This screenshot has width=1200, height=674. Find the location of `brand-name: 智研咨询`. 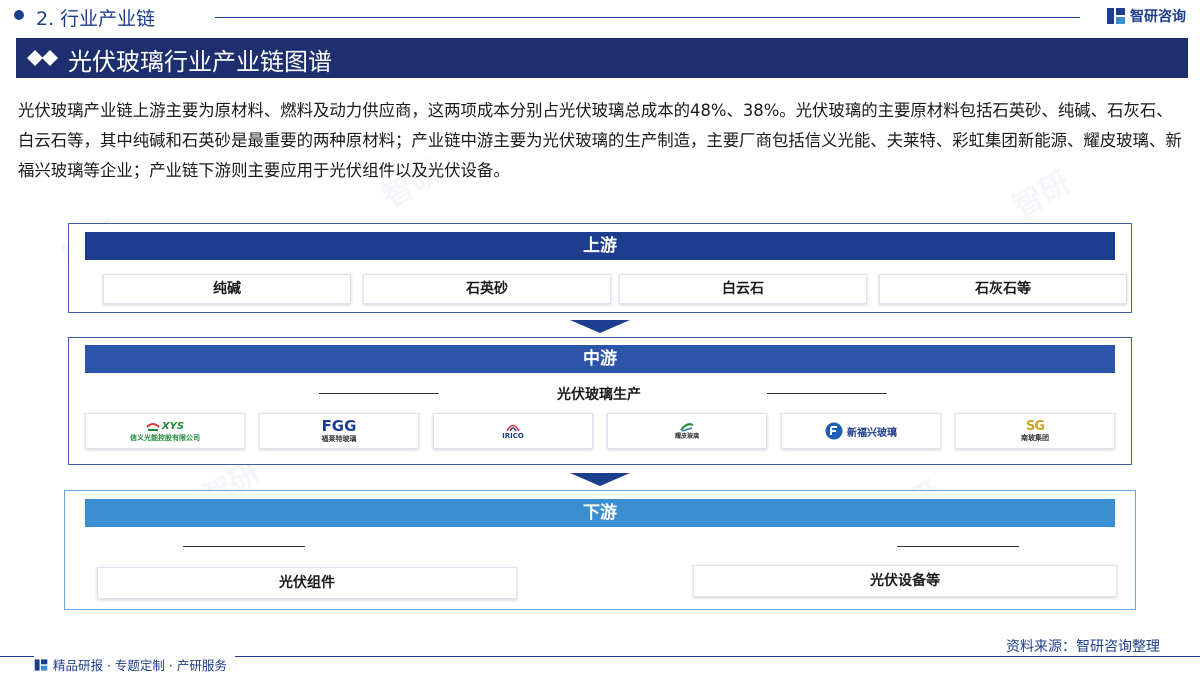

brand-name: 智研咨询 is located at coordinates (1158, 17).